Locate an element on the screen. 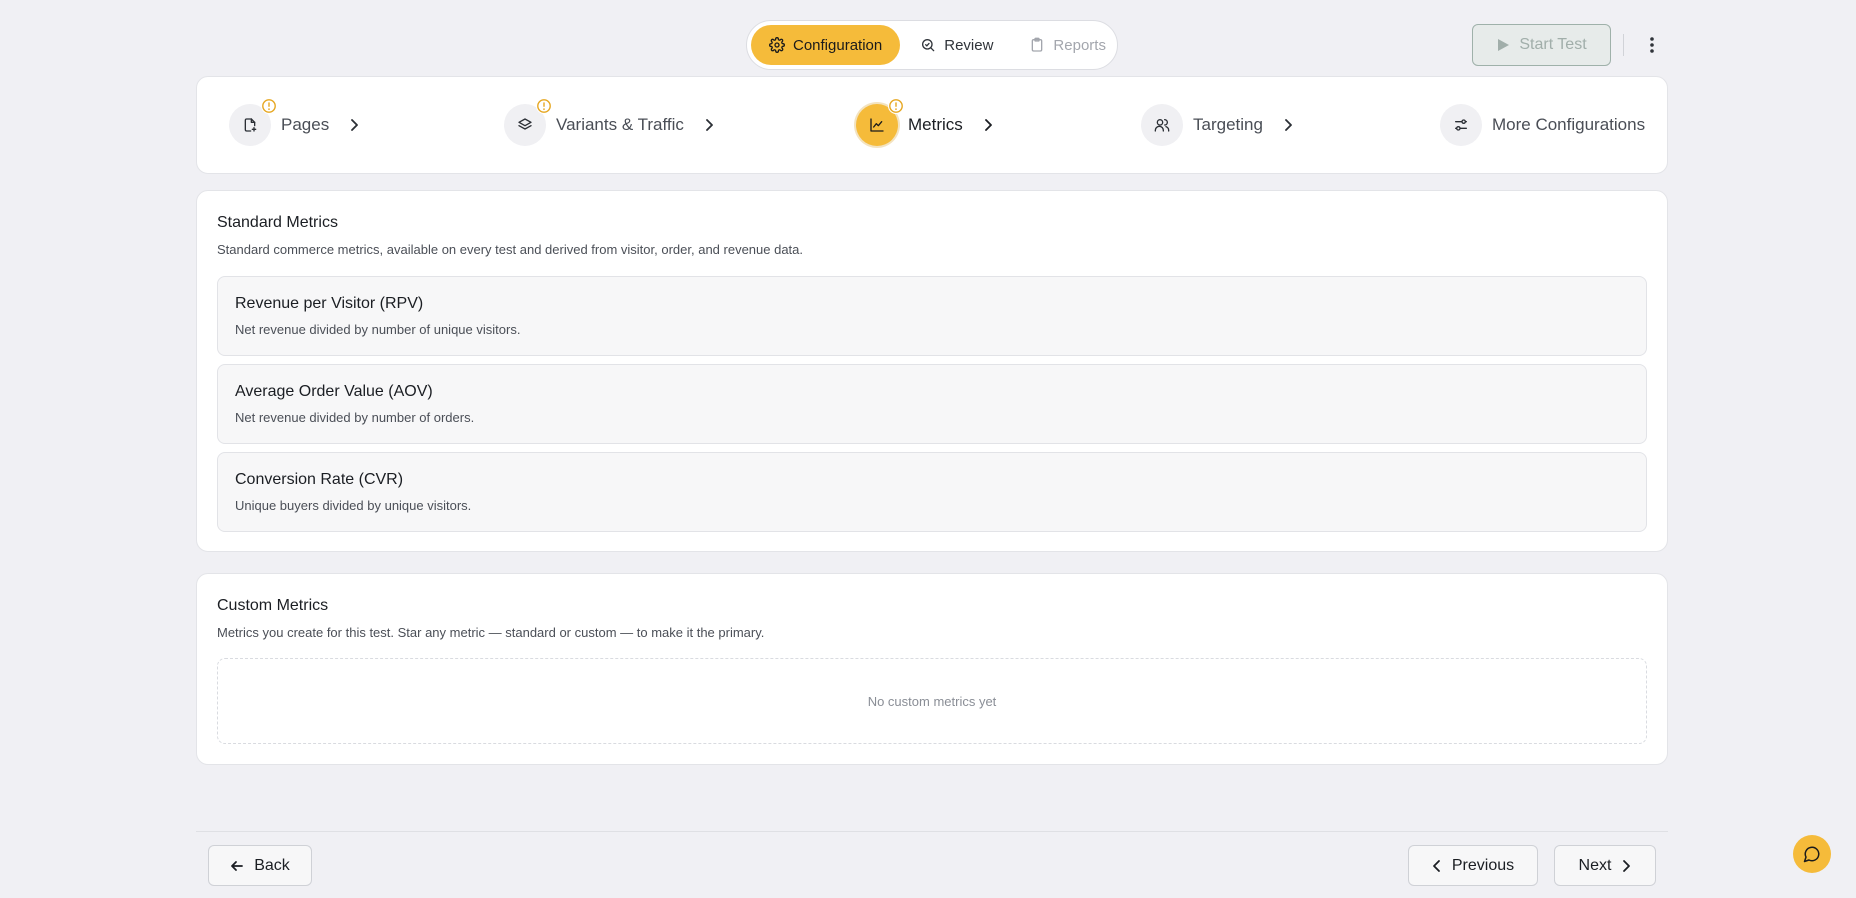 This screenshot has width=1856, height=898. tab-review: Review is located at coordinates (956, 45).